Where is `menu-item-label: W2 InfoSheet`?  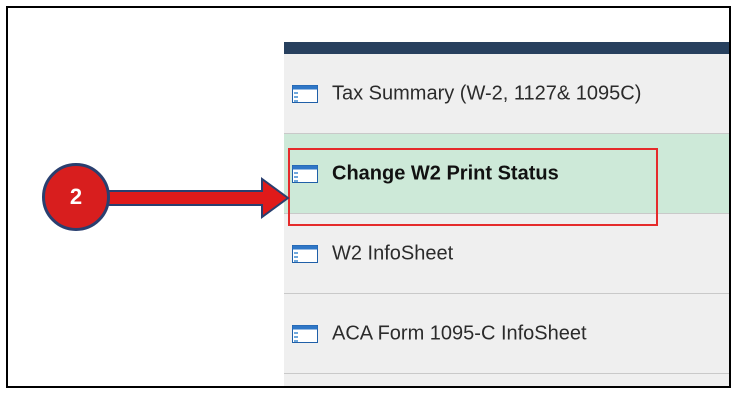
menu-item-label: W2 InfoSheet is located at coordinates (393, 253).